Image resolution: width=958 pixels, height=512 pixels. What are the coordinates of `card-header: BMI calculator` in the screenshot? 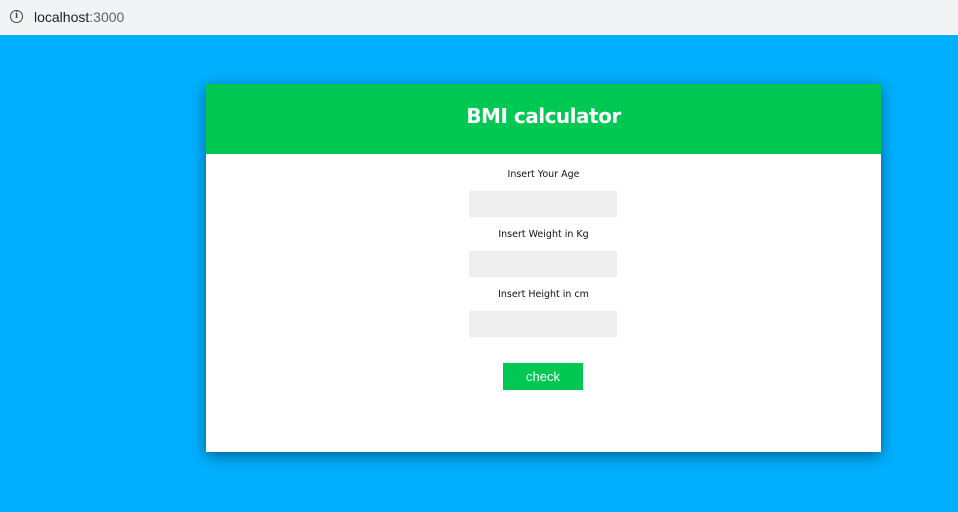 It's located at (543, 119).